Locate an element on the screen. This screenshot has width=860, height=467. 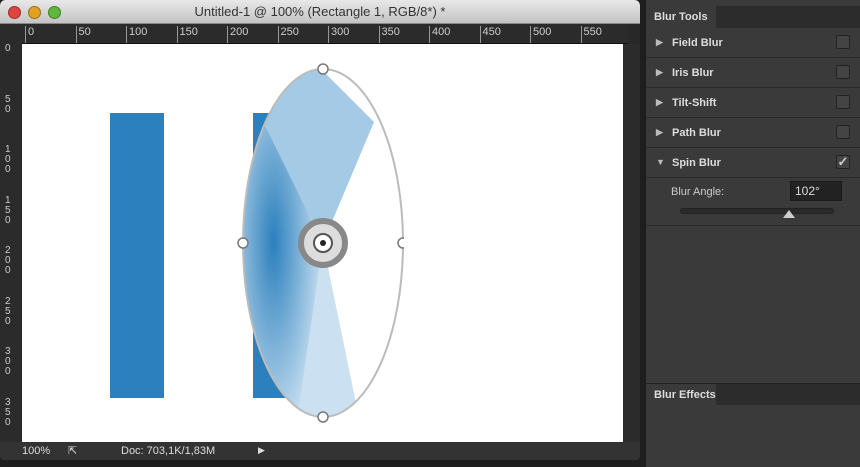
blur-tool-label: Iris Blur is located at coordinates (693, 73).